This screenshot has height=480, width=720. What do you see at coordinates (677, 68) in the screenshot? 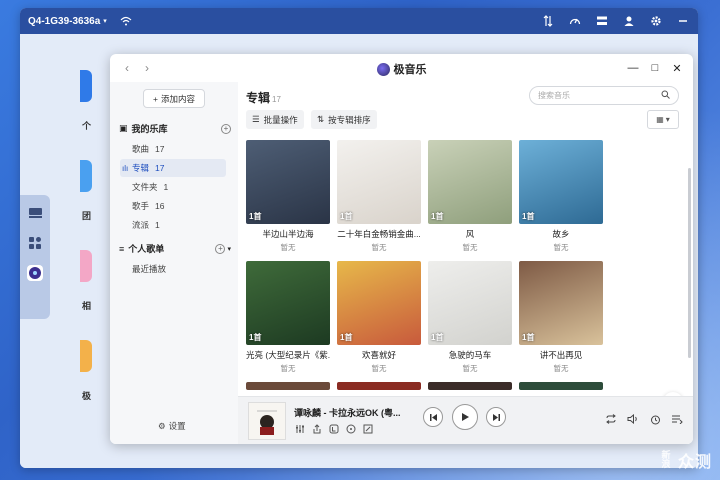
I see `close-icon: ✕` at bounding box center [677, 68].